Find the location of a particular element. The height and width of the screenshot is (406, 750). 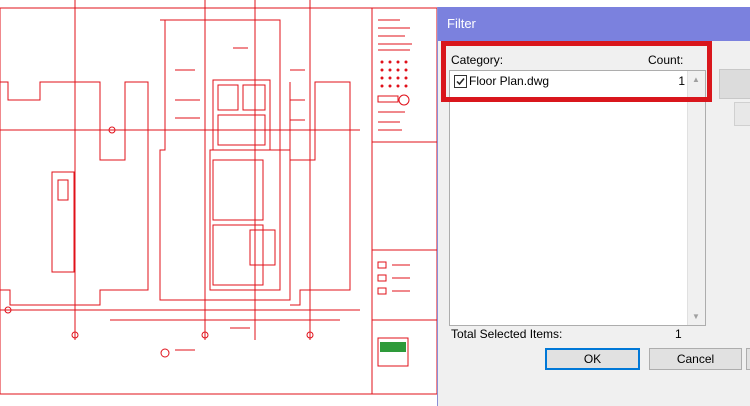

red-highlight-box is located at coordinates (576, 71).